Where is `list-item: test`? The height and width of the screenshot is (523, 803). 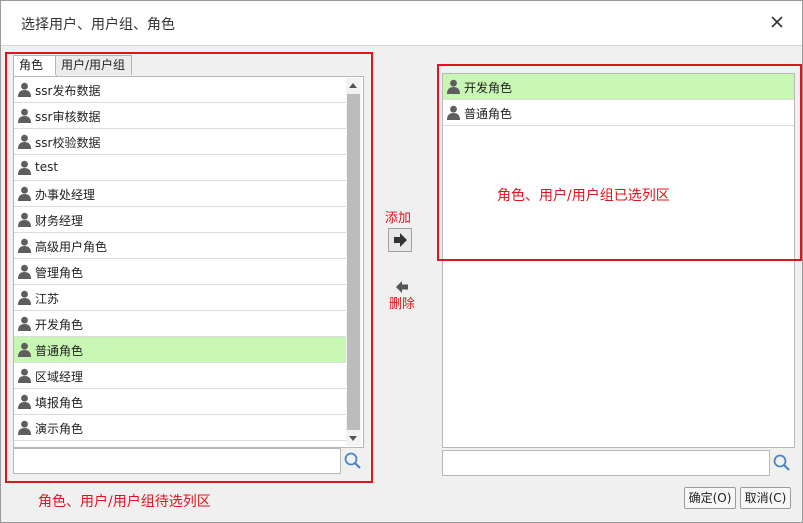
list-item: test is located at coordinates (180, 168).